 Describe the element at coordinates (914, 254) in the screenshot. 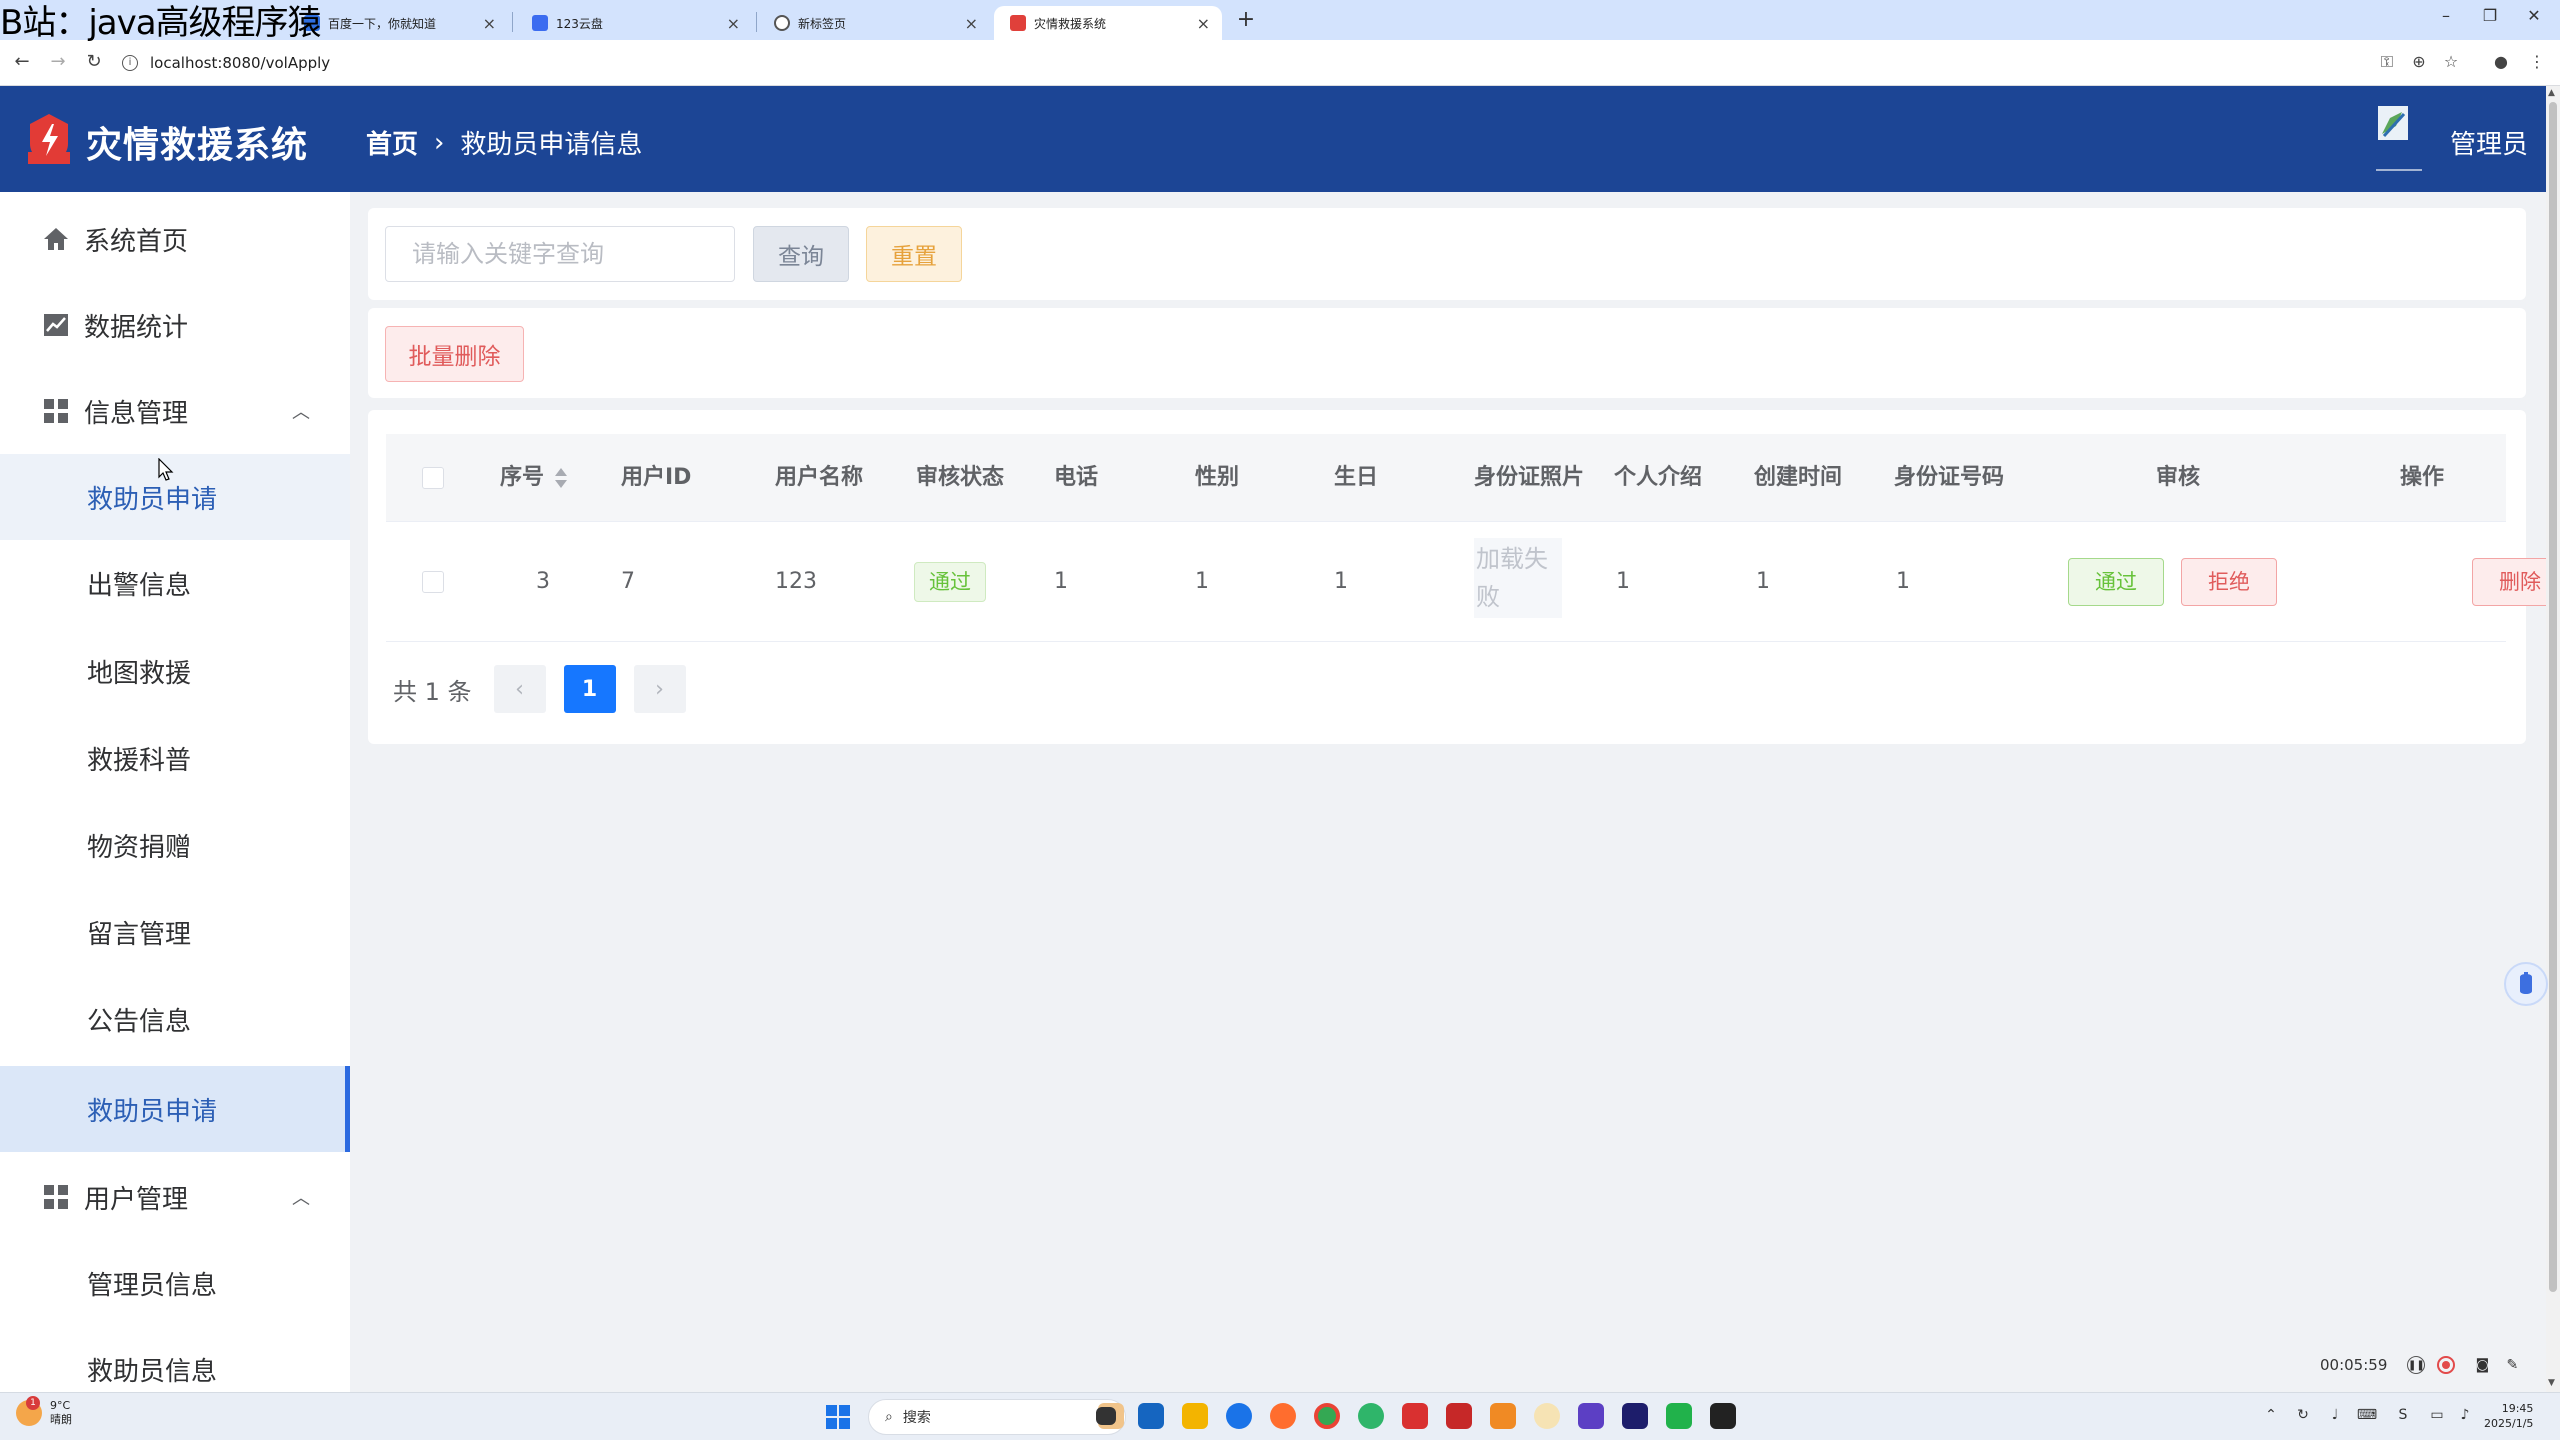

I see `reset-button: 重置` at that location.